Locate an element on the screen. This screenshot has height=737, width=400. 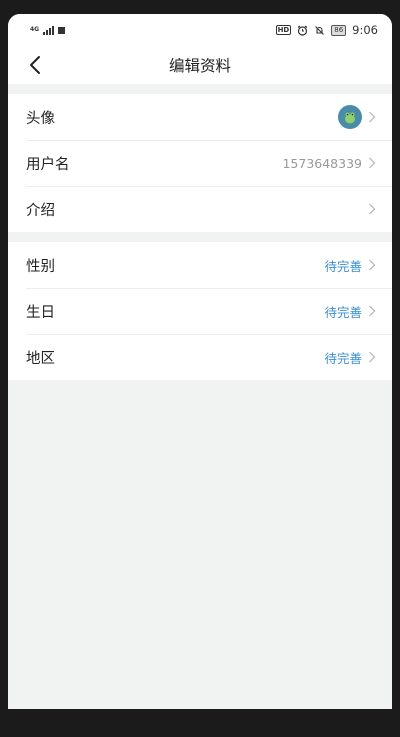
chevron-left-icon is located at coordinates (35, 65).